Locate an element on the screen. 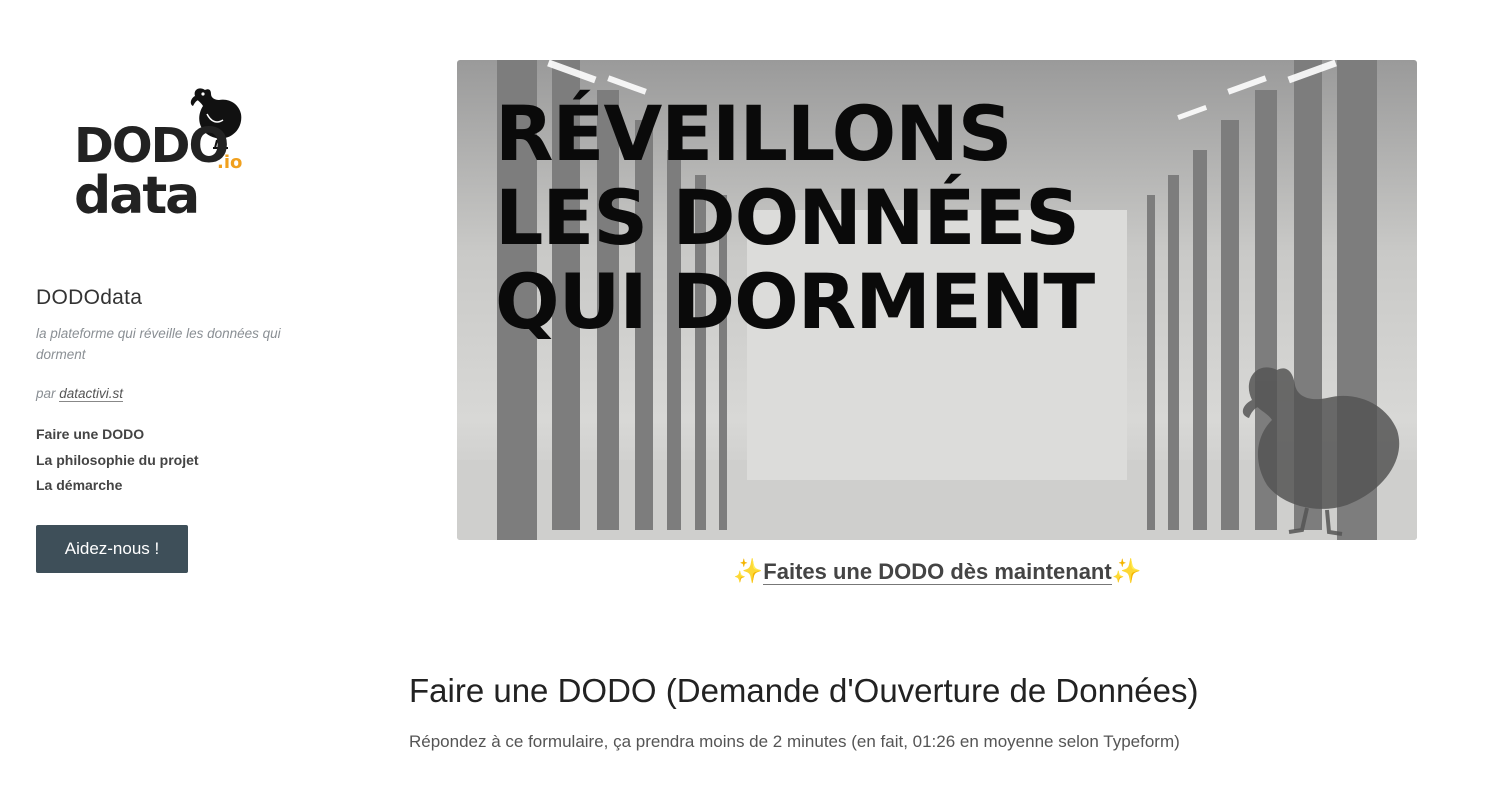 Image resolution: width=1495 pixels, height=805 pixels. nav-item-faire-une-dodo: Faire une DODO is located at coordinates (117, 435).